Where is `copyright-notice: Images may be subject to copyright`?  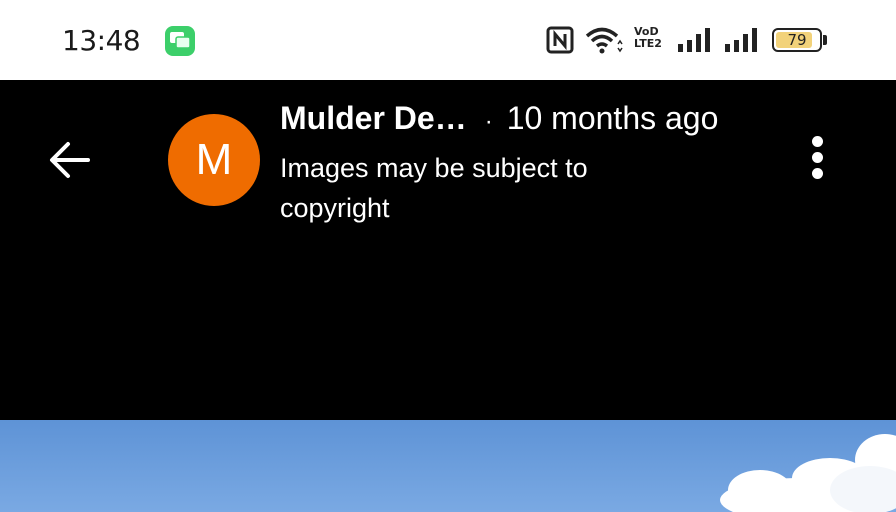 copyright-notice: Images may be subject to copyright is located at coordinates (434, 188).